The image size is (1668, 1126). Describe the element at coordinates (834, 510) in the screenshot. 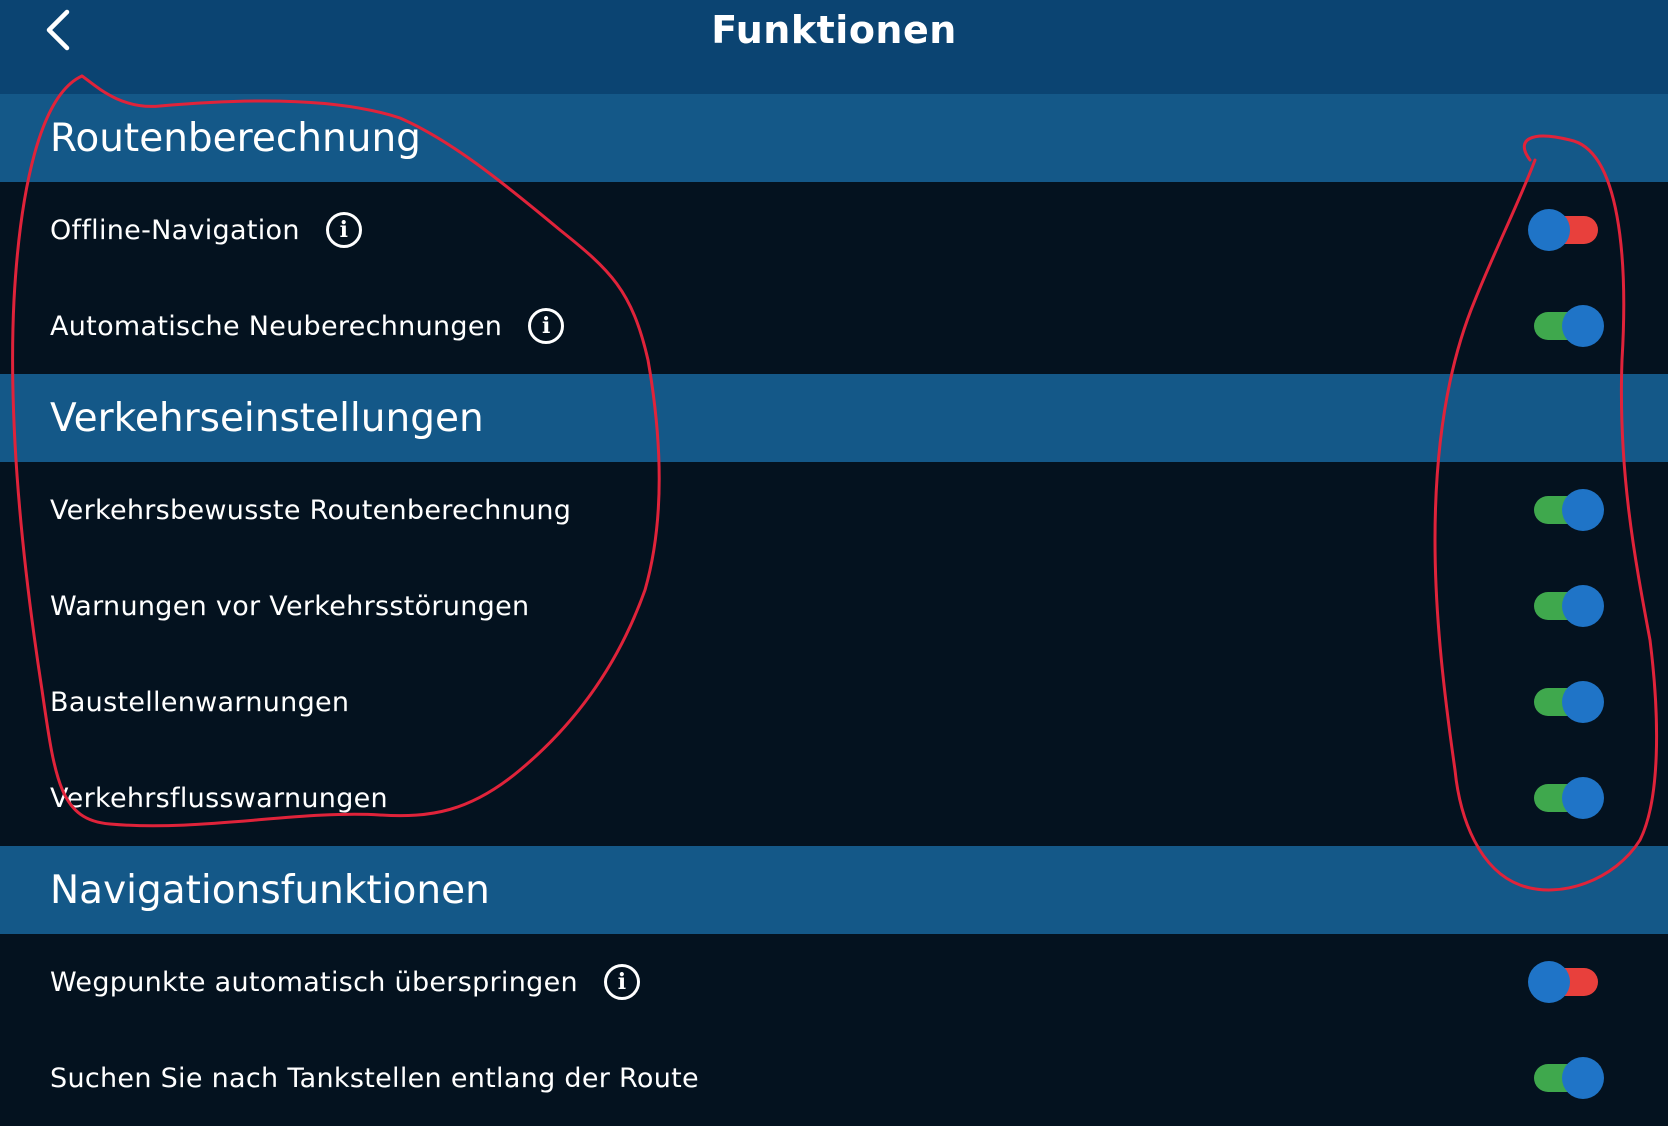

I see `setting-row-verkehrsbewusste-routenberechnung: Verkehrsbewusste Routenberechnung` at that location.